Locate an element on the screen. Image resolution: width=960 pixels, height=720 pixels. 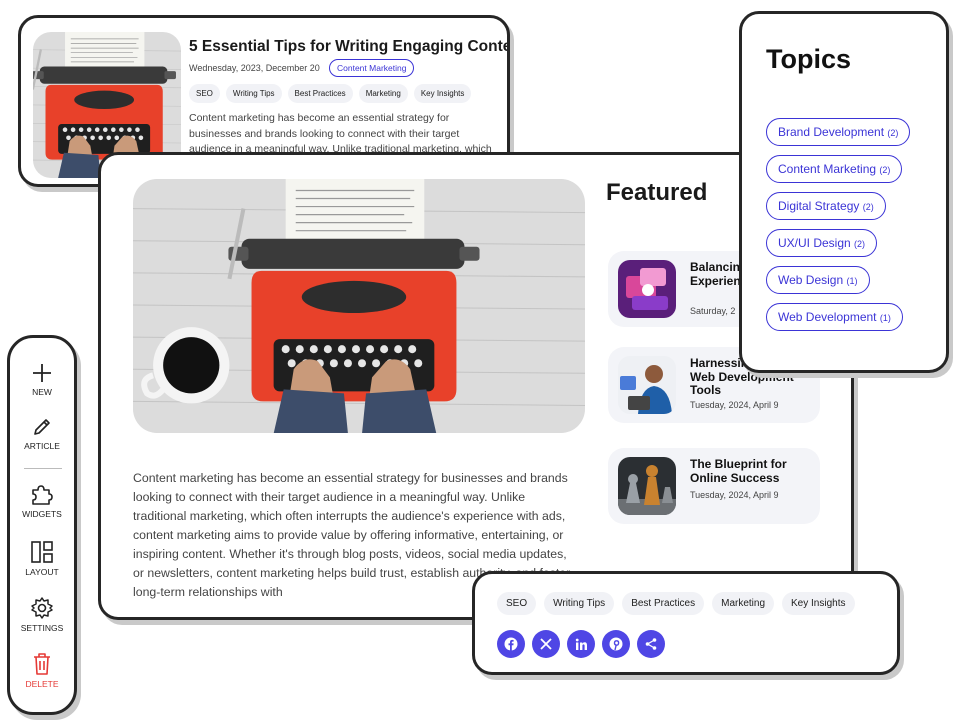
widgets-button: WIDGETS is located at coordinates (42, 501).